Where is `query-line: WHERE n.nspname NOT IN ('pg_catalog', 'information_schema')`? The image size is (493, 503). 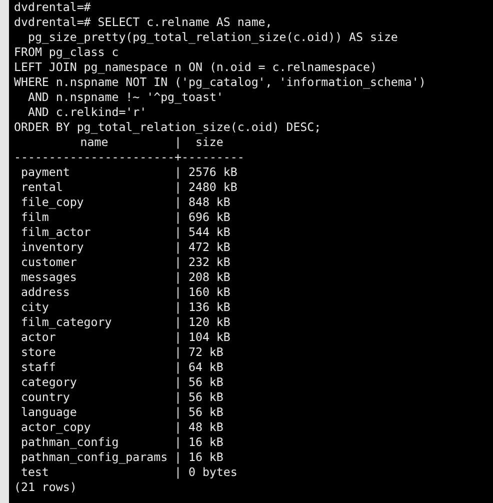 query-line: WHERE n.nspname NOT IN ('pg_catalog', 'information_schema') is located at coordinates (220, 82).